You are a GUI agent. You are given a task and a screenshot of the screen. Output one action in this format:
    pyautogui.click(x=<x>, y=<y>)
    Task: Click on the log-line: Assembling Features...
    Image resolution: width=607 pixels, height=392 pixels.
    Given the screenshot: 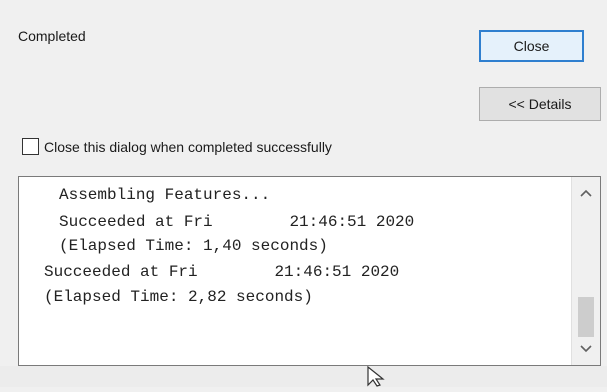 What is the action you would take?
    pyautogui.click(x=165, y=195)
    